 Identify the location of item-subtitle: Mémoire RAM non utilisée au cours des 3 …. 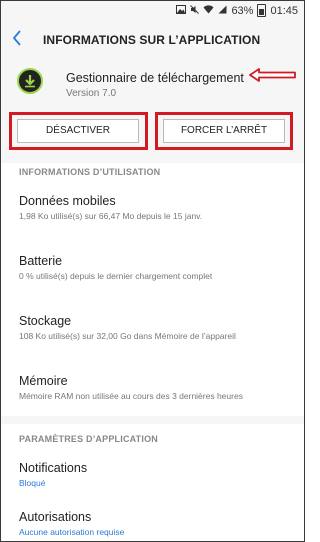
(131, 396).